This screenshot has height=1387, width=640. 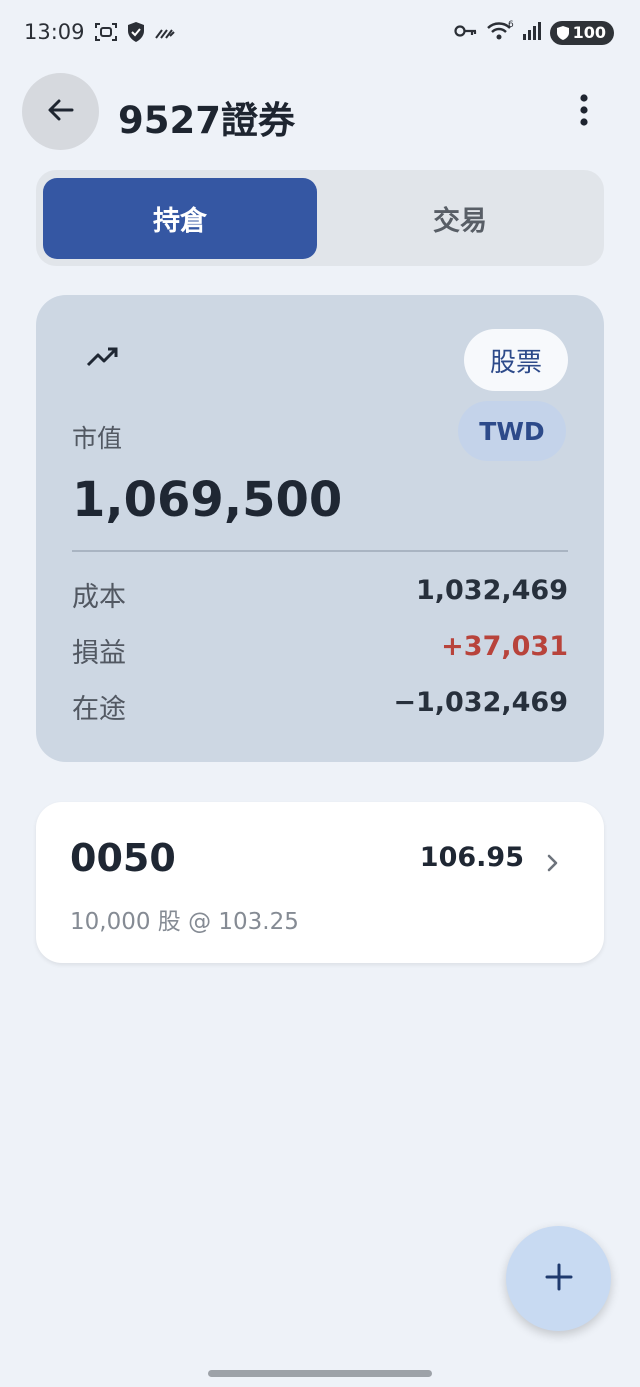 I want to click on market-value-label: 市值, so click(x=97, y=438).